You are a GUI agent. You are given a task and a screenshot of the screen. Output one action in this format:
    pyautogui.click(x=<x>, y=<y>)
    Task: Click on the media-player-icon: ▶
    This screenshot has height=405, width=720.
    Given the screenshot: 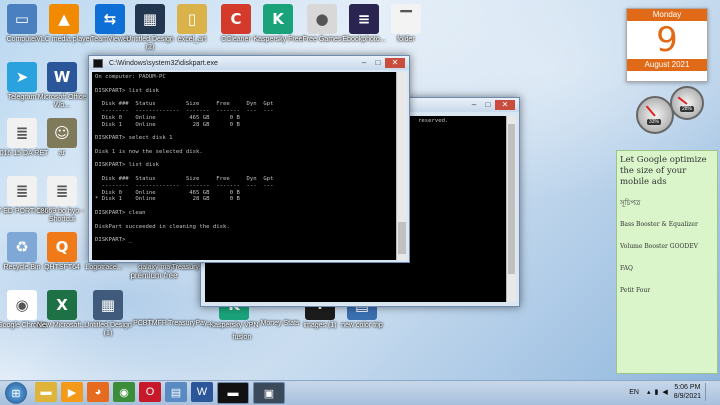 What is the action you would take?
    pyautogui.click(x=72, y=392)
    